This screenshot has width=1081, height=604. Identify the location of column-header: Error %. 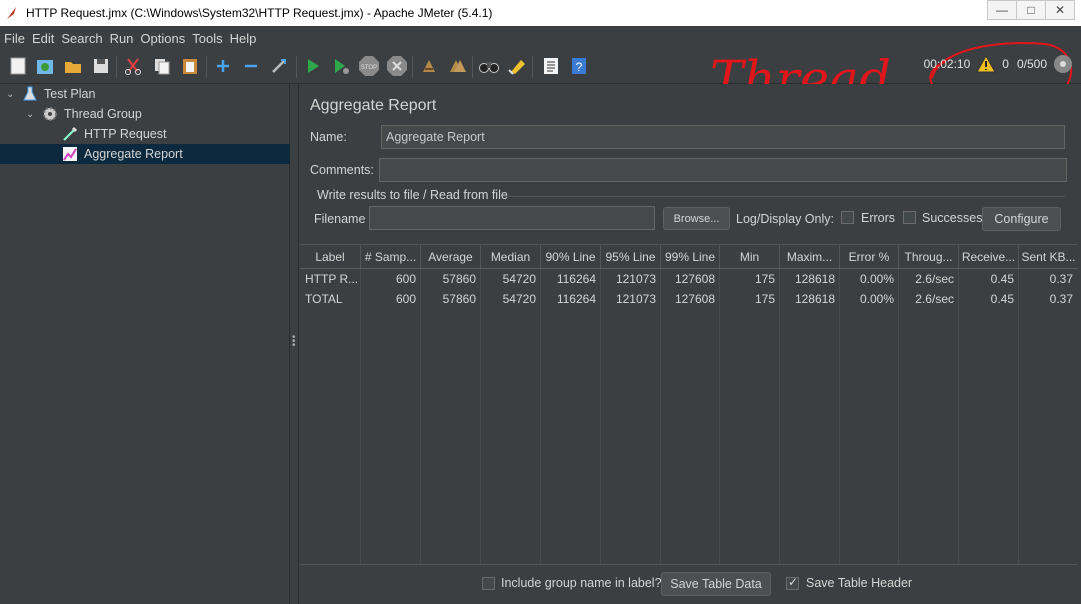
(869, 256).